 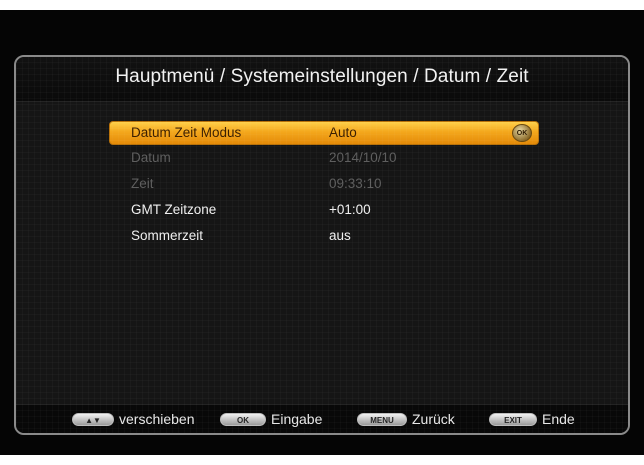 What do you see at coordinates (340, 235) in the screenshot?
I see `menu-item-value: aus` at bounding box center [340, 235].